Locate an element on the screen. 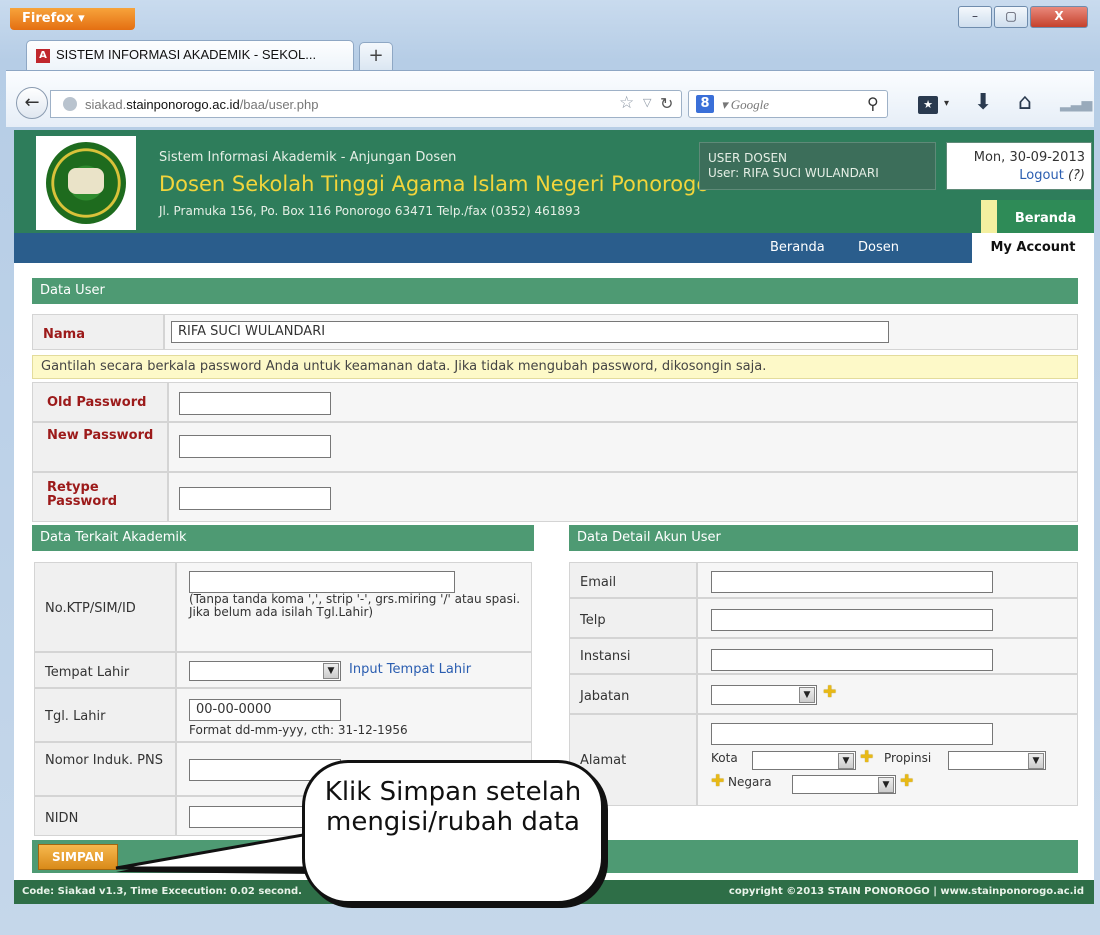  alamat-cell: Kota ▼ ✚ Propinsi ▼ ✚ Negara ▼ ✚ is located at coordinates (887, 760).